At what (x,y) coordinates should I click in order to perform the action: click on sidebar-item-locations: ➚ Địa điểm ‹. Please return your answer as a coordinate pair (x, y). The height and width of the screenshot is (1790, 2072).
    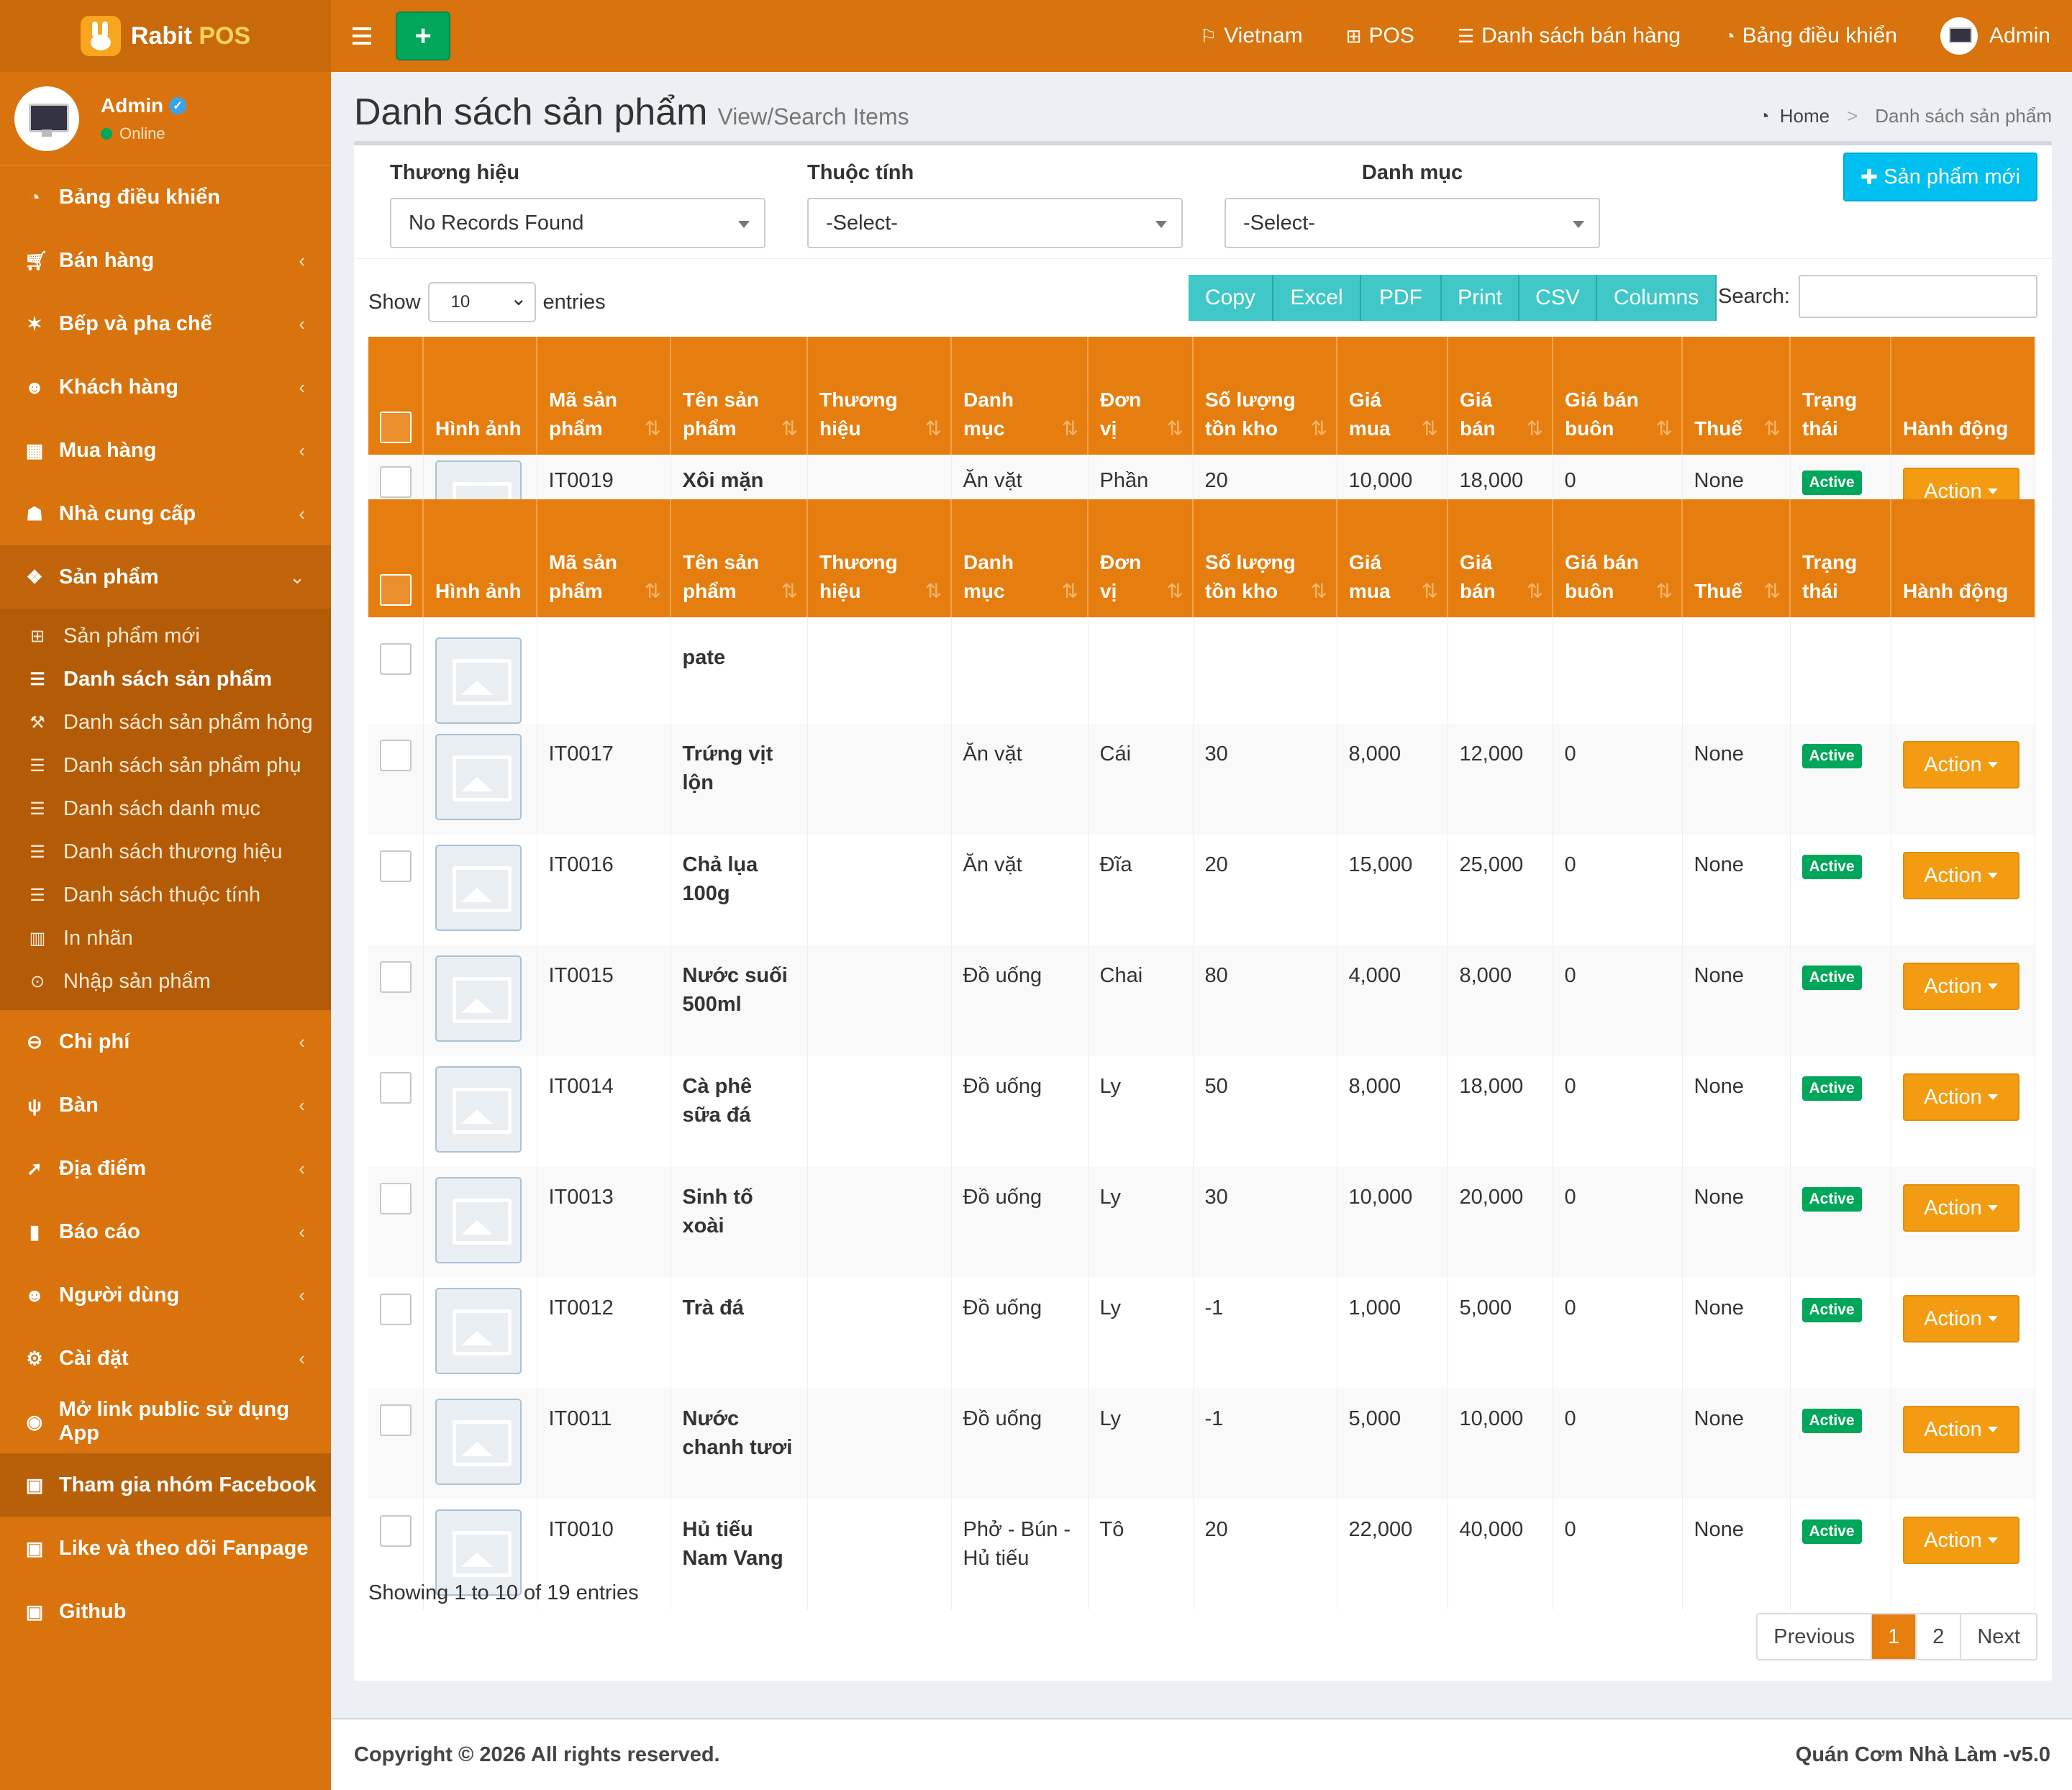
    Looking at the image, I should click on (165, 1168).